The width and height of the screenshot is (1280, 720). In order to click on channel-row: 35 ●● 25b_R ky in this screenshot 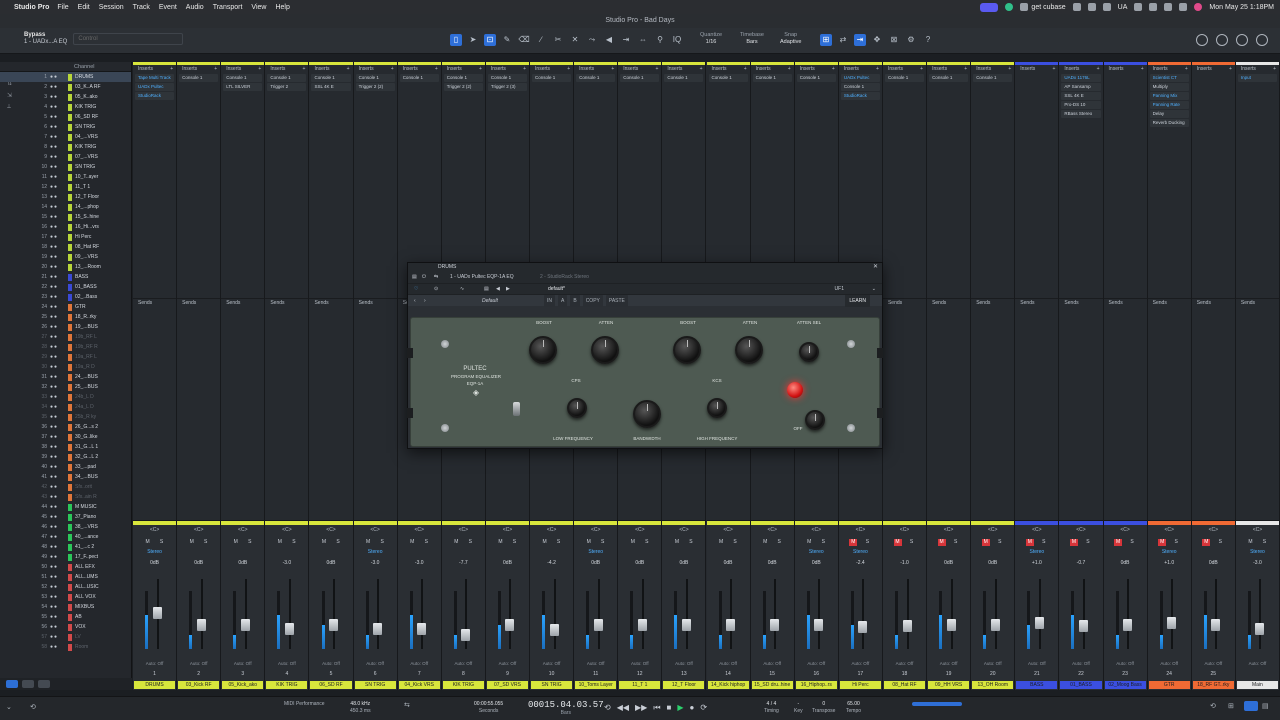, I will do `click(65, 417)`.